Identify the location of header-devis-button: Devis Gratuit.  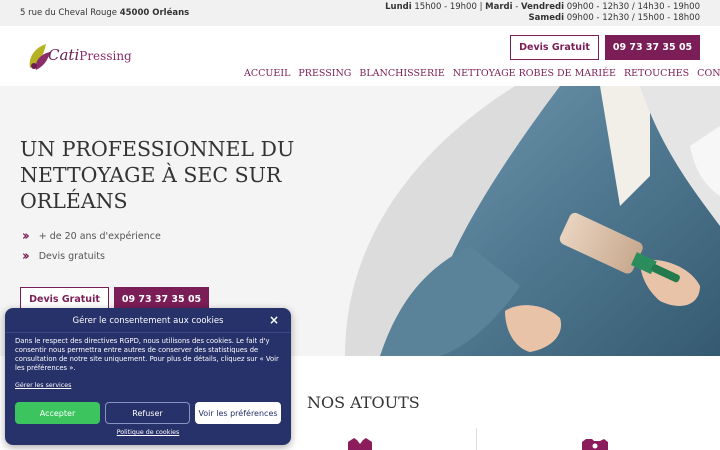
(554, 47).